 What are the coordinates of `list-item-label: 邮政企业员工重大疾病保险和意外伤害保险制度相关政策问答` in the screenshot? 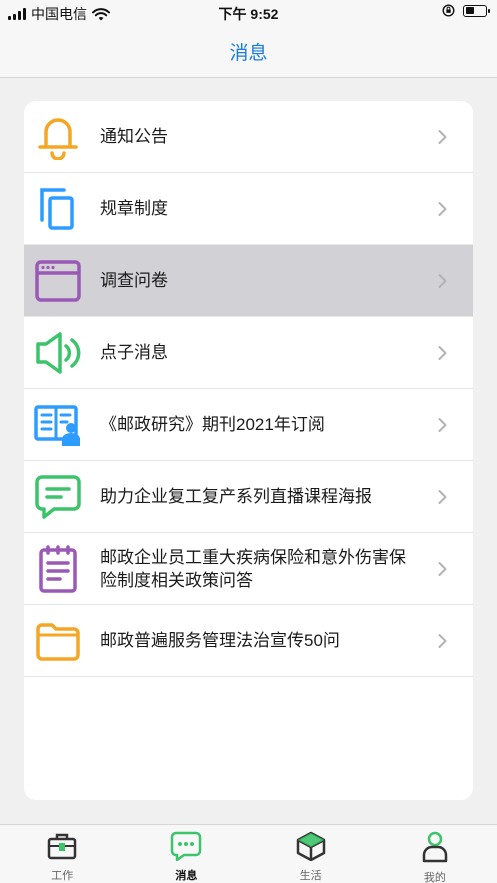 It's located at (253, 568).